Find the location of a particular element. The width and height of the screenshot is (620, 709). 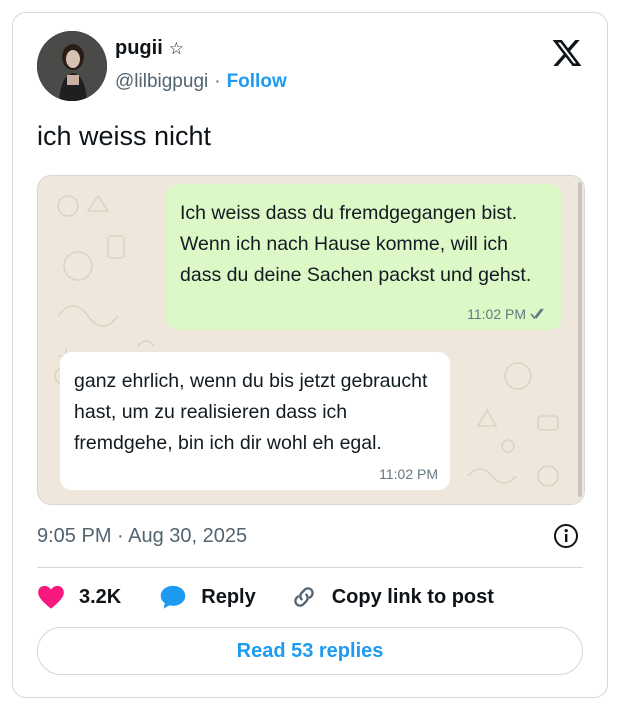

incoming-message-time: 11:02 PM is located at coordinates (408, 474).